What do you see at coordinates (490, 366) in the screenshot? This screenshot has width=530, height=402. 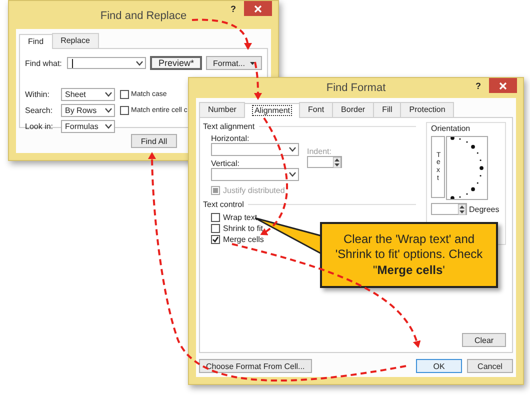 I see `dialog-button: Cancel` at bounding box center [490, 366].